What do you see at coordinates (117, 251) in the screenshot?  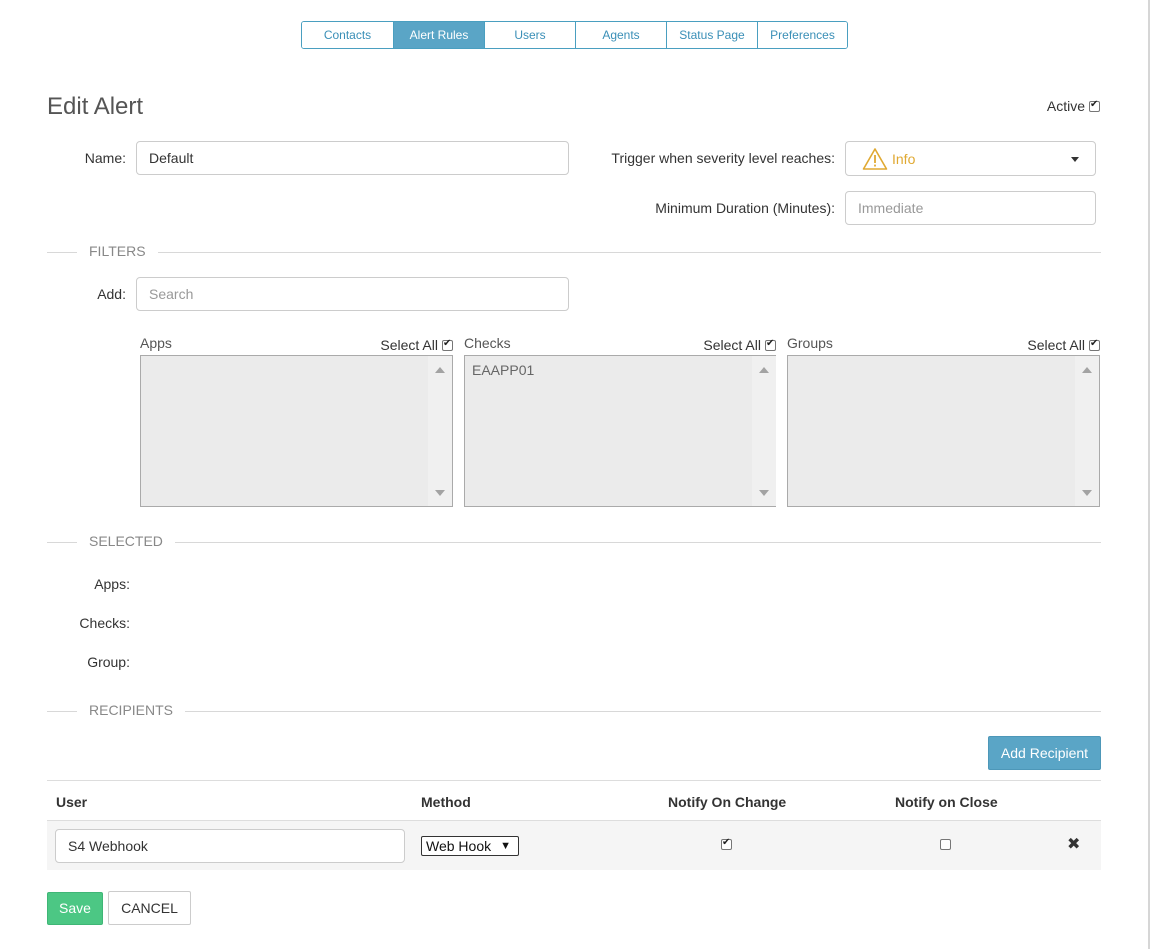 I see `filters-section-label: FILTERS` at bounding box center [117, 251].